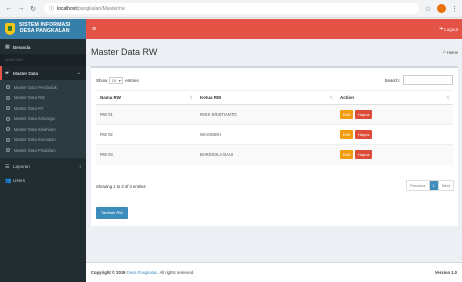 The width and height of the screenshot is (462, 282). I want to click on url-path: /pangkalan/Master/rw, so click(100, 8).